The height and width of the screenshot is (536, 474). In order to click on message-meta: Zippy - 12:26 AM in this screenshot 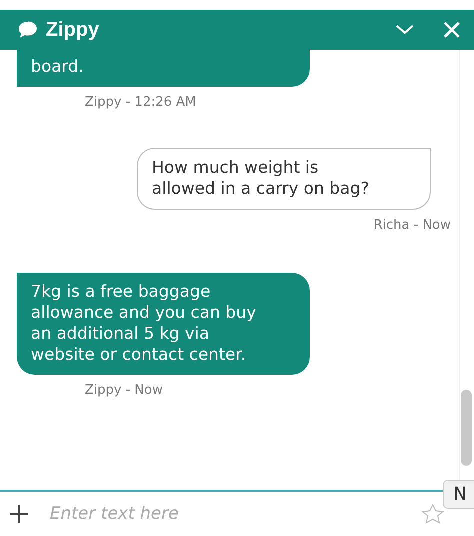, I will do `click(140, 102)`.